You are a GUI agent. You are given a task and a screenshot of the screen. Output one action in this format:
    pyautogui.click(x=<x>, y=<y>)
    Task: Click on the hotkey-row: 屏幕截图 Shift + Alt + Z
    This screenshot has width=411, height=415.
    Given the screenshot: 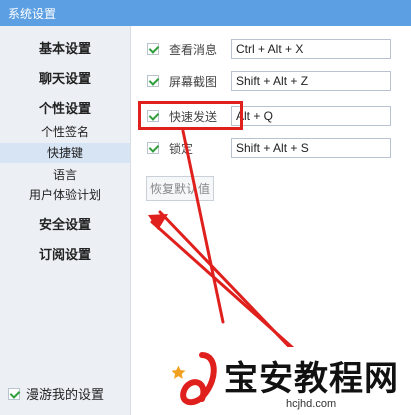 What is the action you would take?
    pyautogui.click(x=269, y=81)
    